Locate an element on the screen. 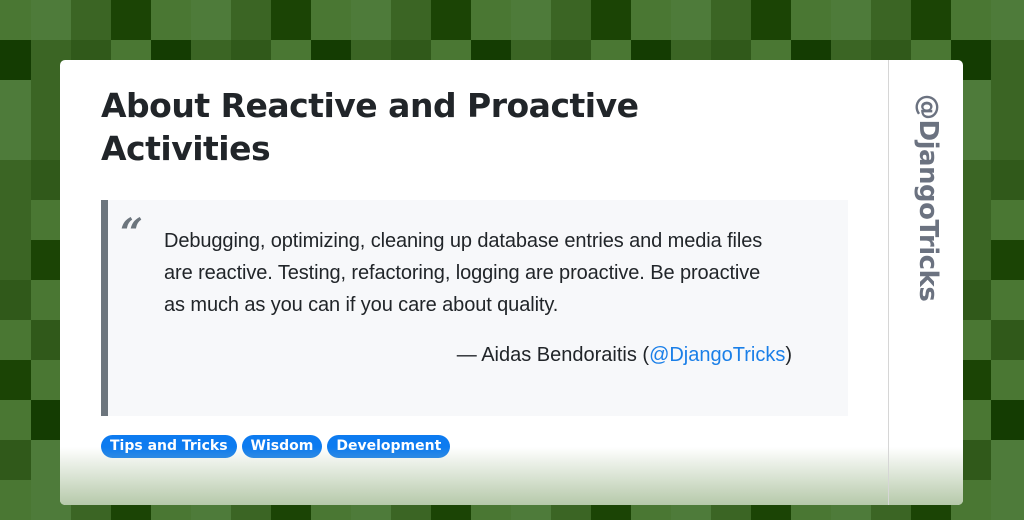  attribution-close: ) is located at coordinates (788, 355).